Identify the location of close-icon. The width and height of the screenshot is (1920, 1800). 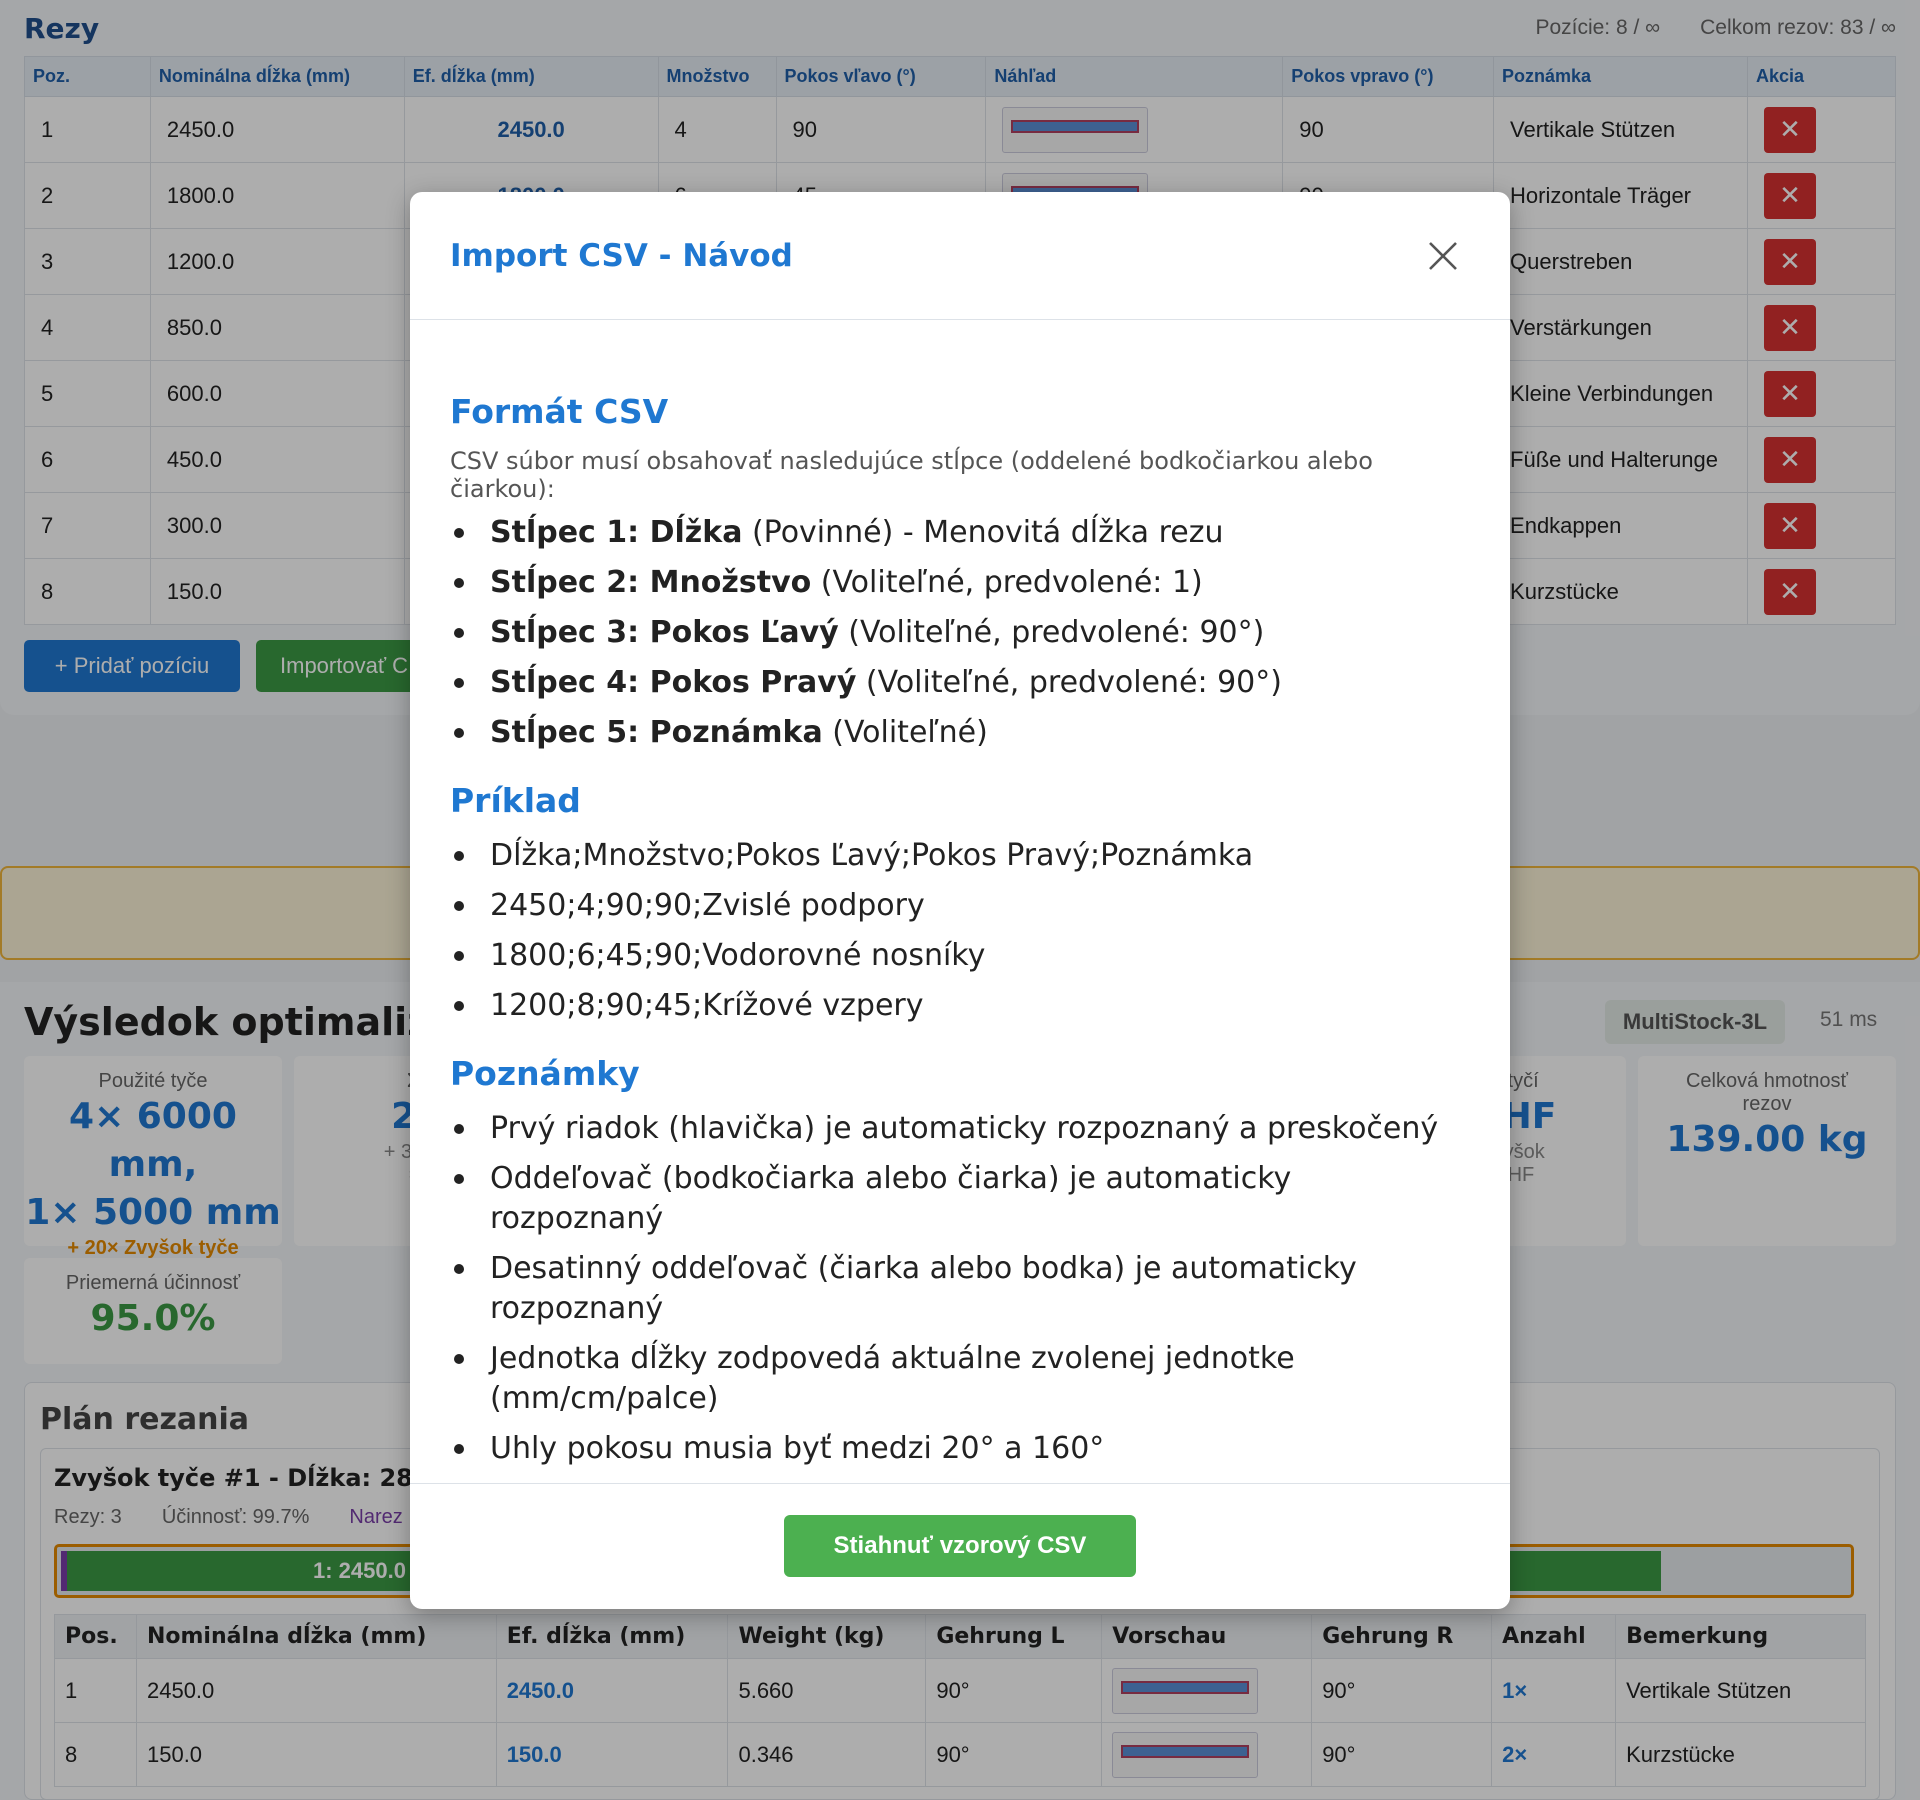
(1443, 256).